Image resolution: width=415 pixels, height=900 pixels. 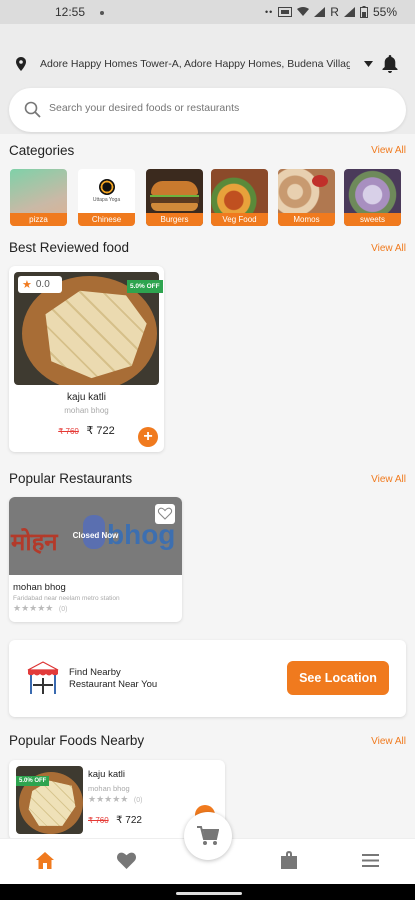 I want to click on dots-icon: ••, so click(x=269, y=12).